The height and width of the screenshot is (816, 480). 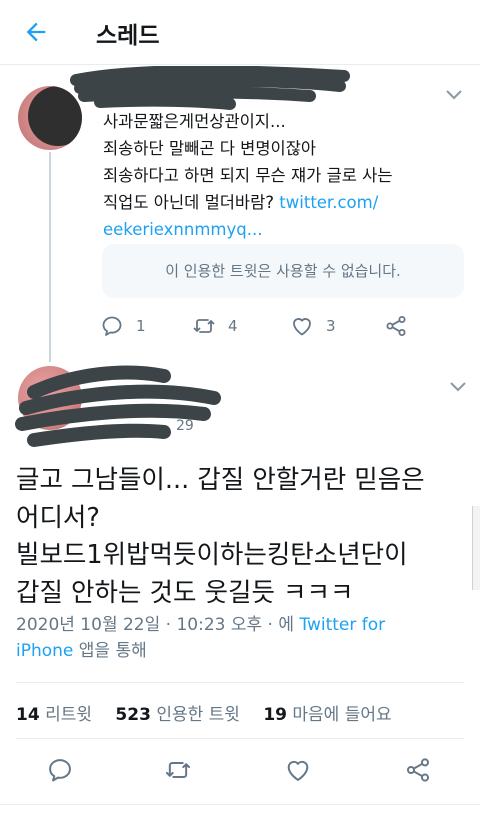 I want to click on tweet-line: 갑질 안하는 것도 웃길듯 ㅋㅋㅋ, so click(x=185, y=592).